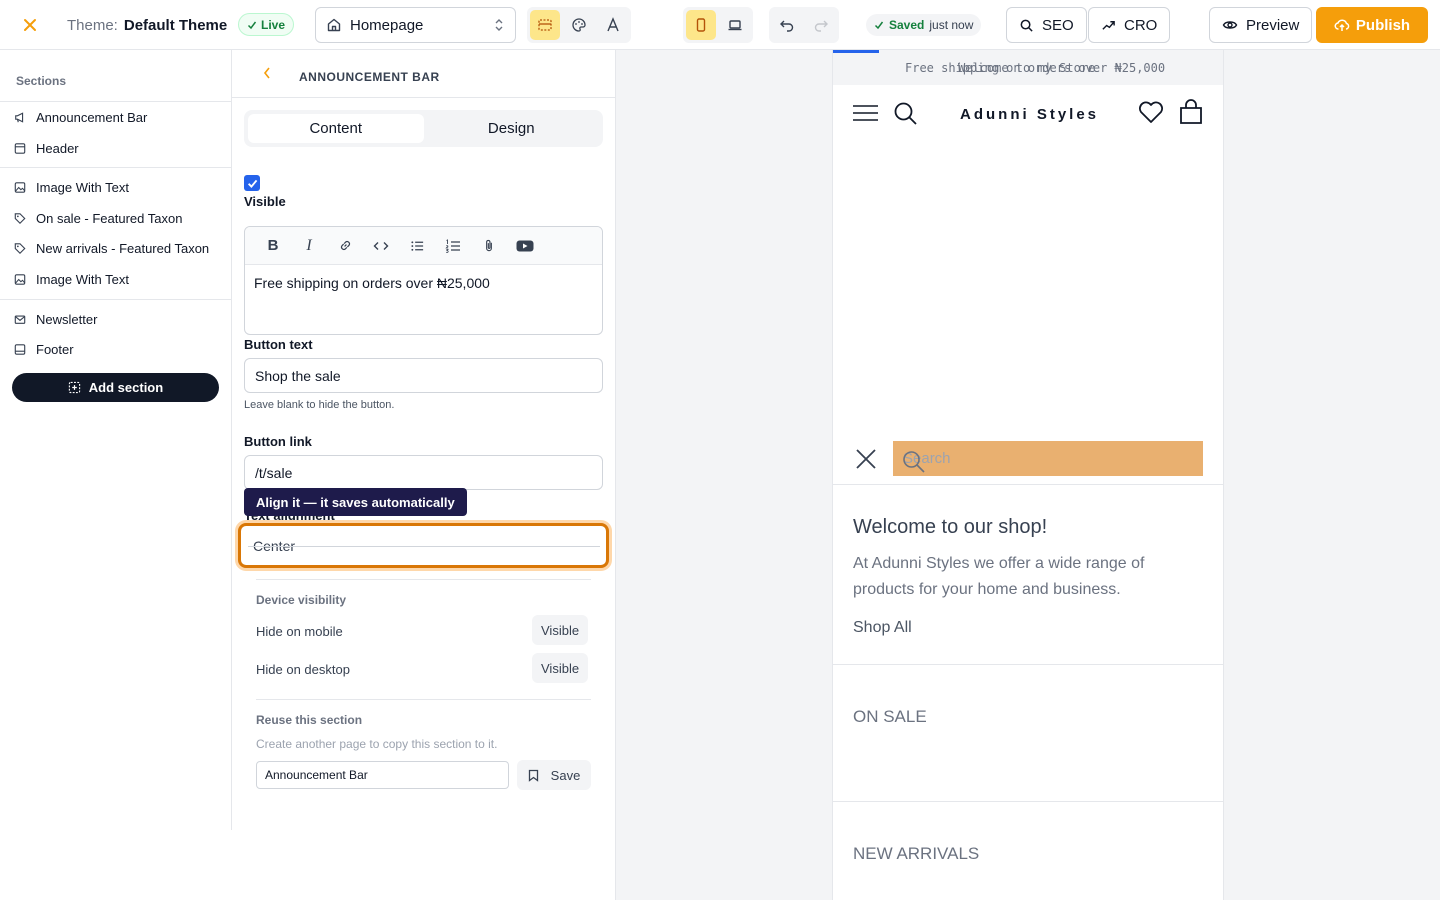  What do you see at coordinates (1108, 25) in the screenshot?
I see `trending-up-icon` at bounding box center [1108, 25].